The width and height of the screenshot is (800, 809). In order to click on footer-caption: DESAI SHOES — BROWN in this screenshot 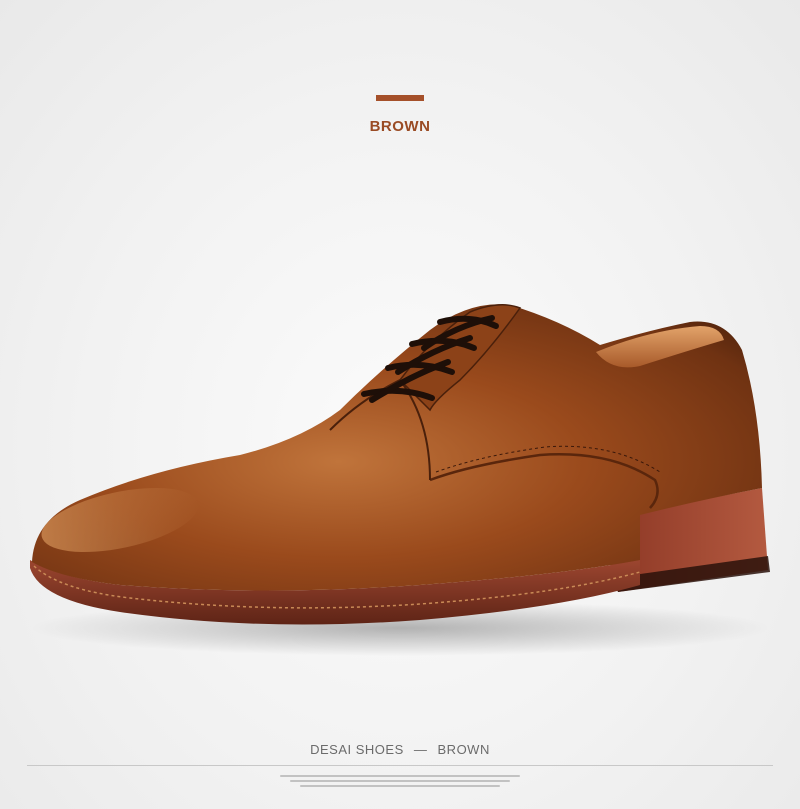, I will do `click(400, 749)`.